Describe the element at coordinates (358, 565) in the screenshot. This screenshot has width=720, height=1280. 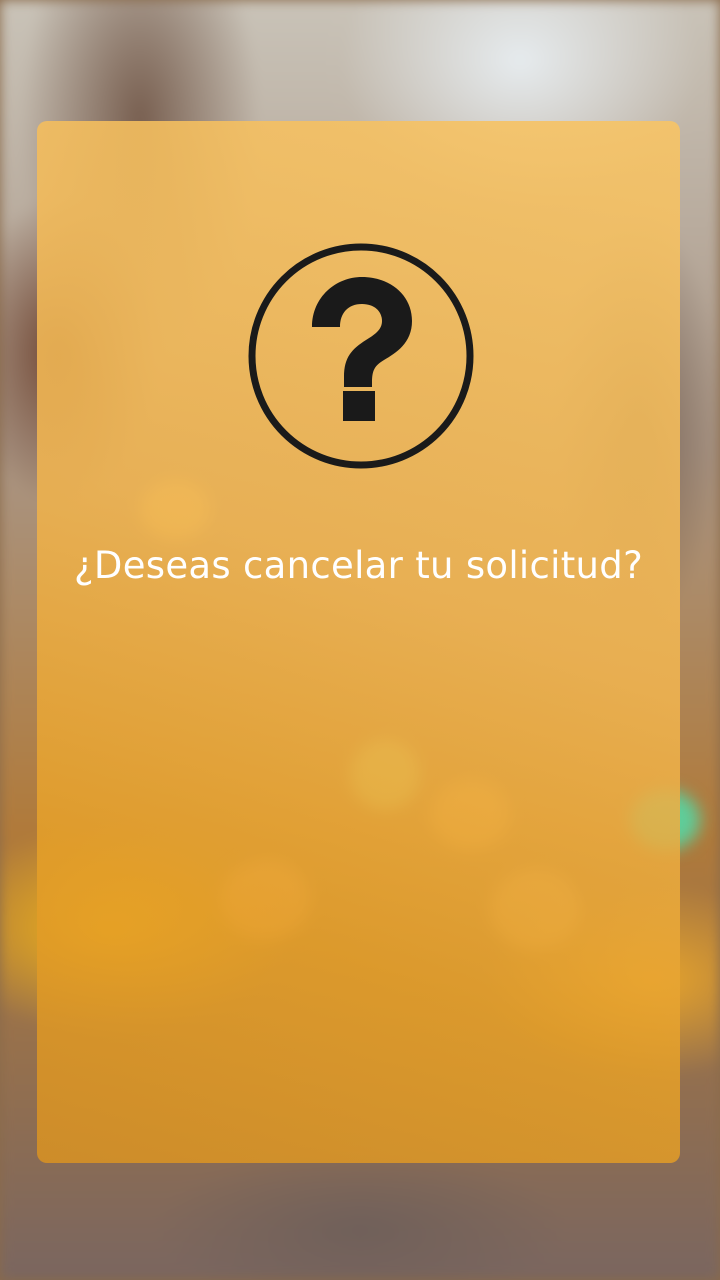
I see `cancel-request-question: ¿Deseas cancelar tu solicitud?` at that location.